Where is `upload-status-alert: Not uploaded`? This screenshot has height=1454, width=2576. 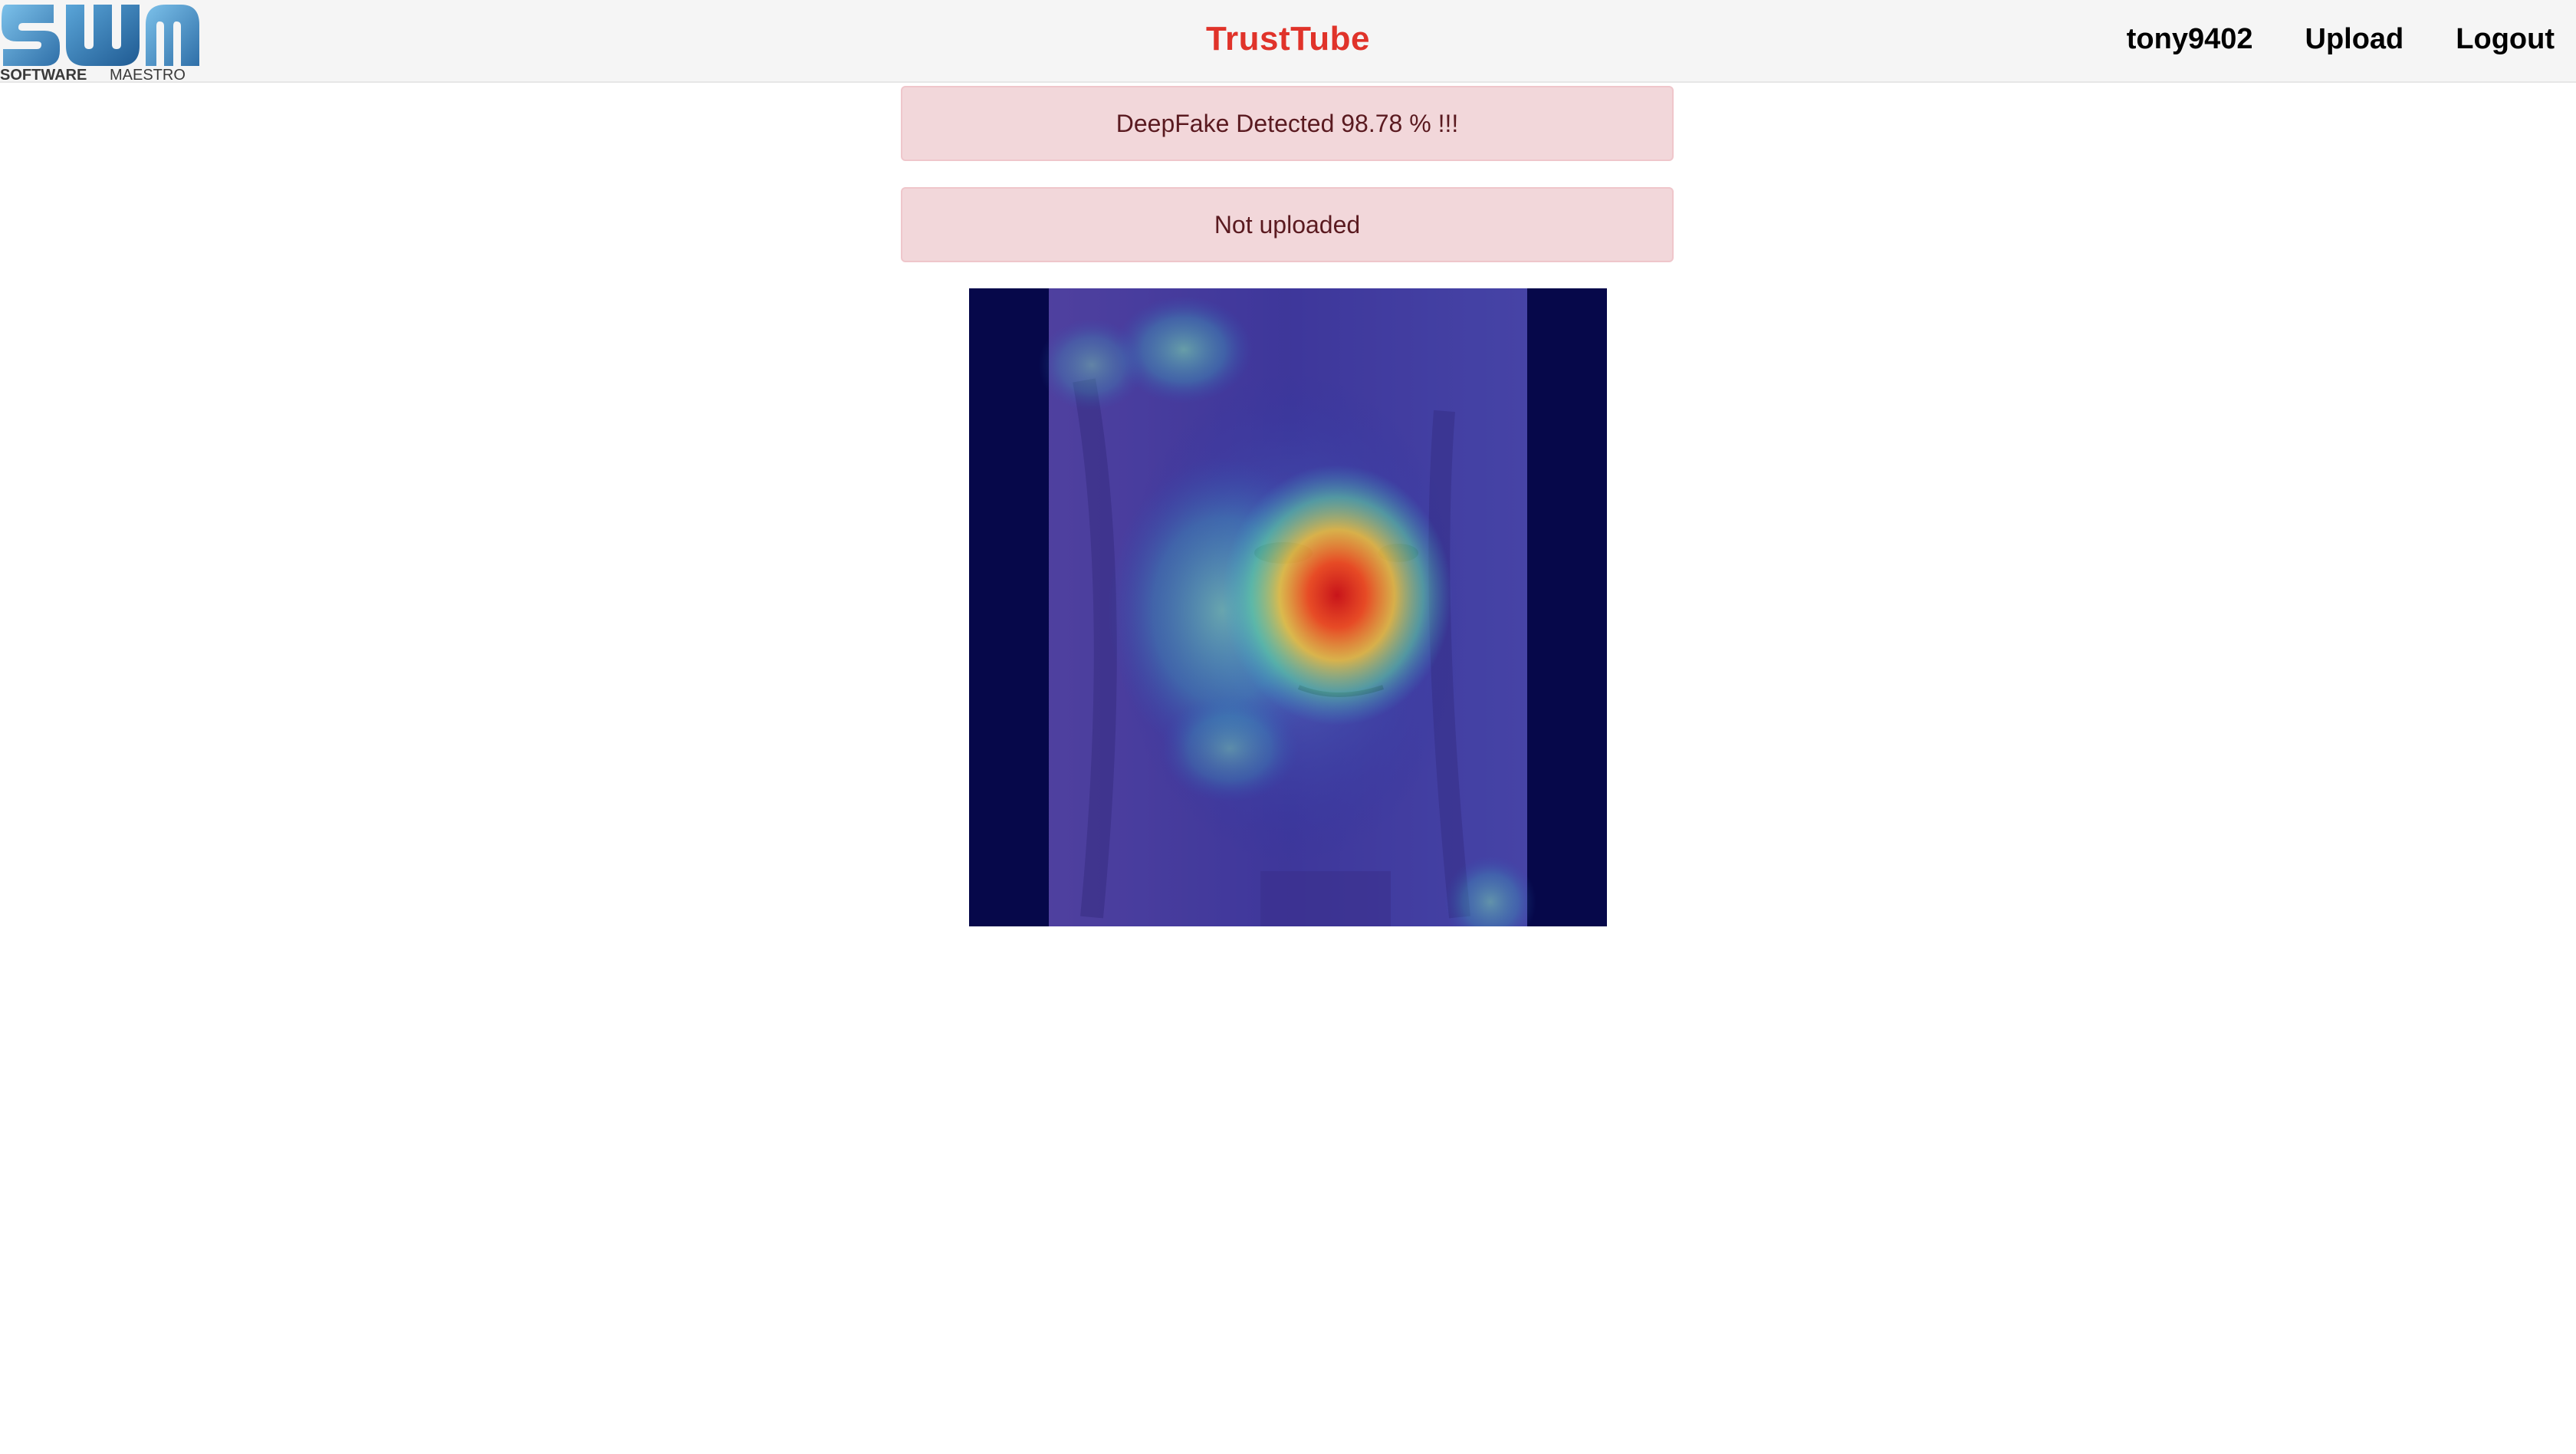 upload-status-alert: Not uploaded is located at coordinates (1287, 224).